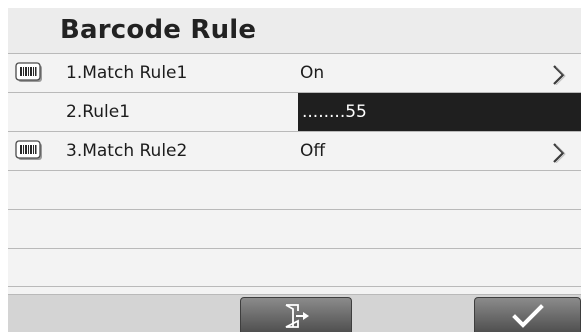  What do you see at coordinates (294, 30) in the screenshot?
I see `header: Barcode Rule` at bounding box center [294, 30].